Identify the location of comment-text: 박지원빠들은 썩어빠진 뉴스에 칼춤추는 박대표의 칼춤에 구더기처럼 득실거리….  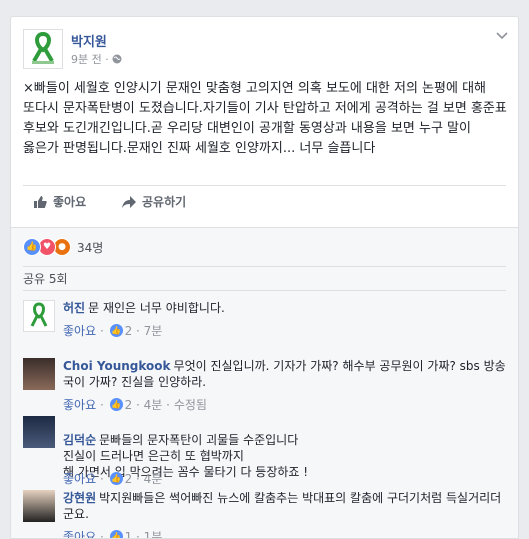
(282, 506).